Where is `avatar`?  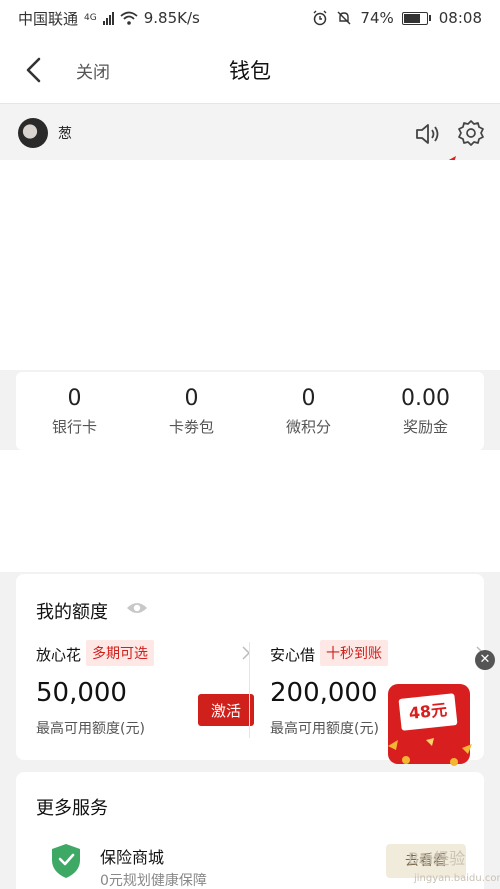 avatar is located at coordinates (33, 133).